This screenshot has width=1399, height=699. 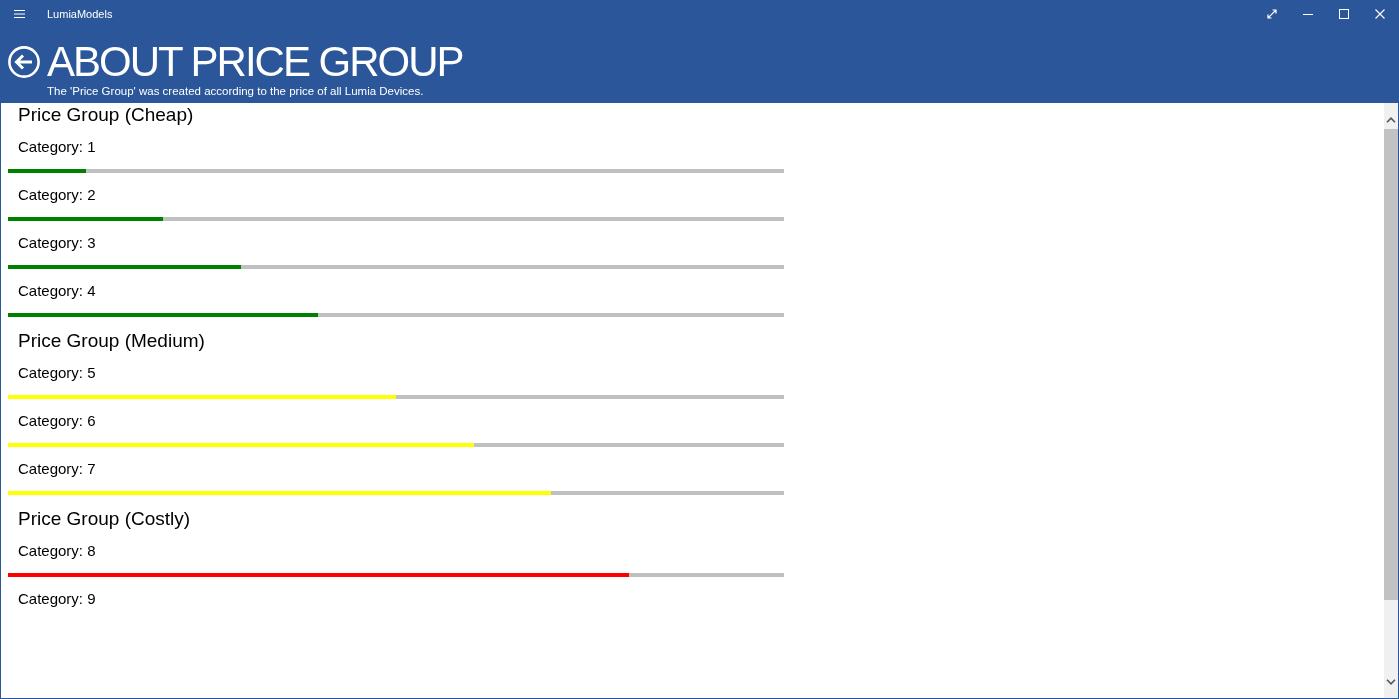 I want to click on category-label: Category: 8, so click(x=57, y=551).